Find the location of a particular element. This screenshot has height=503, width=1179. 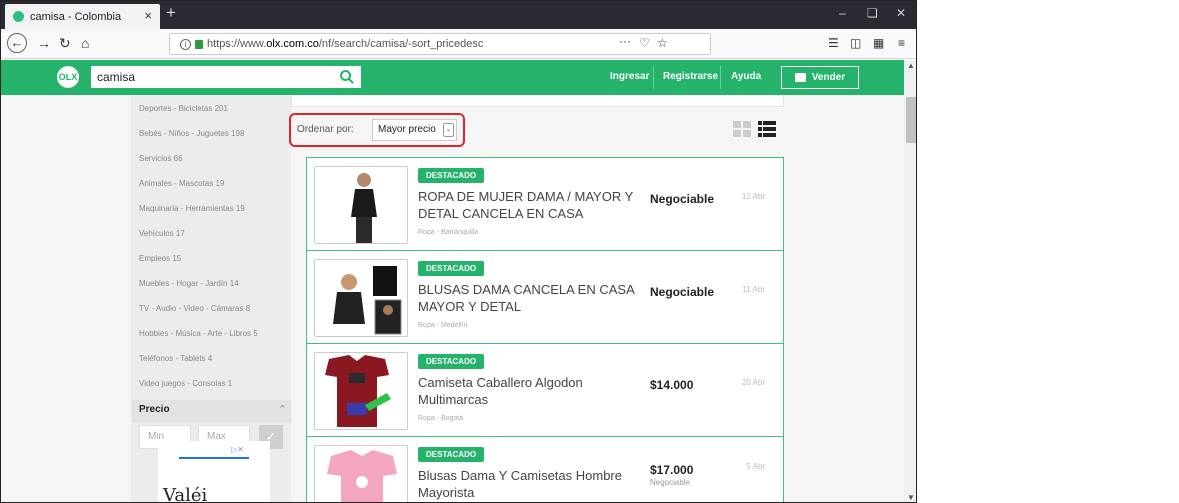

pocket-icon: ♡ is located at coordinates (644, 43).